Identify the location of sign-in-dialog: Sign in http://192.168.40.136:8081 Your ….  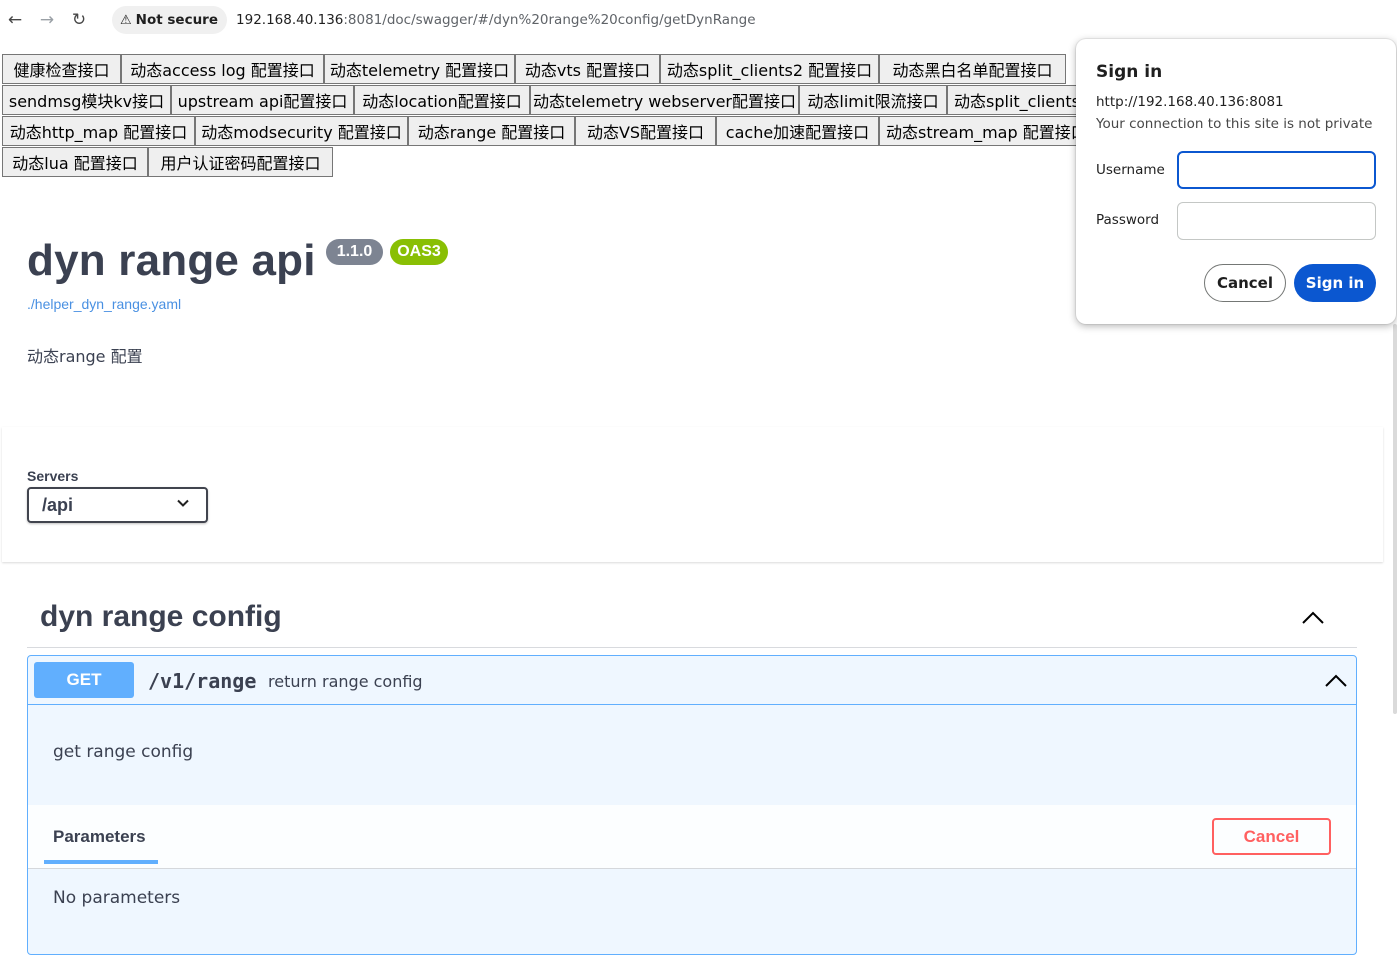
(1236, 181).